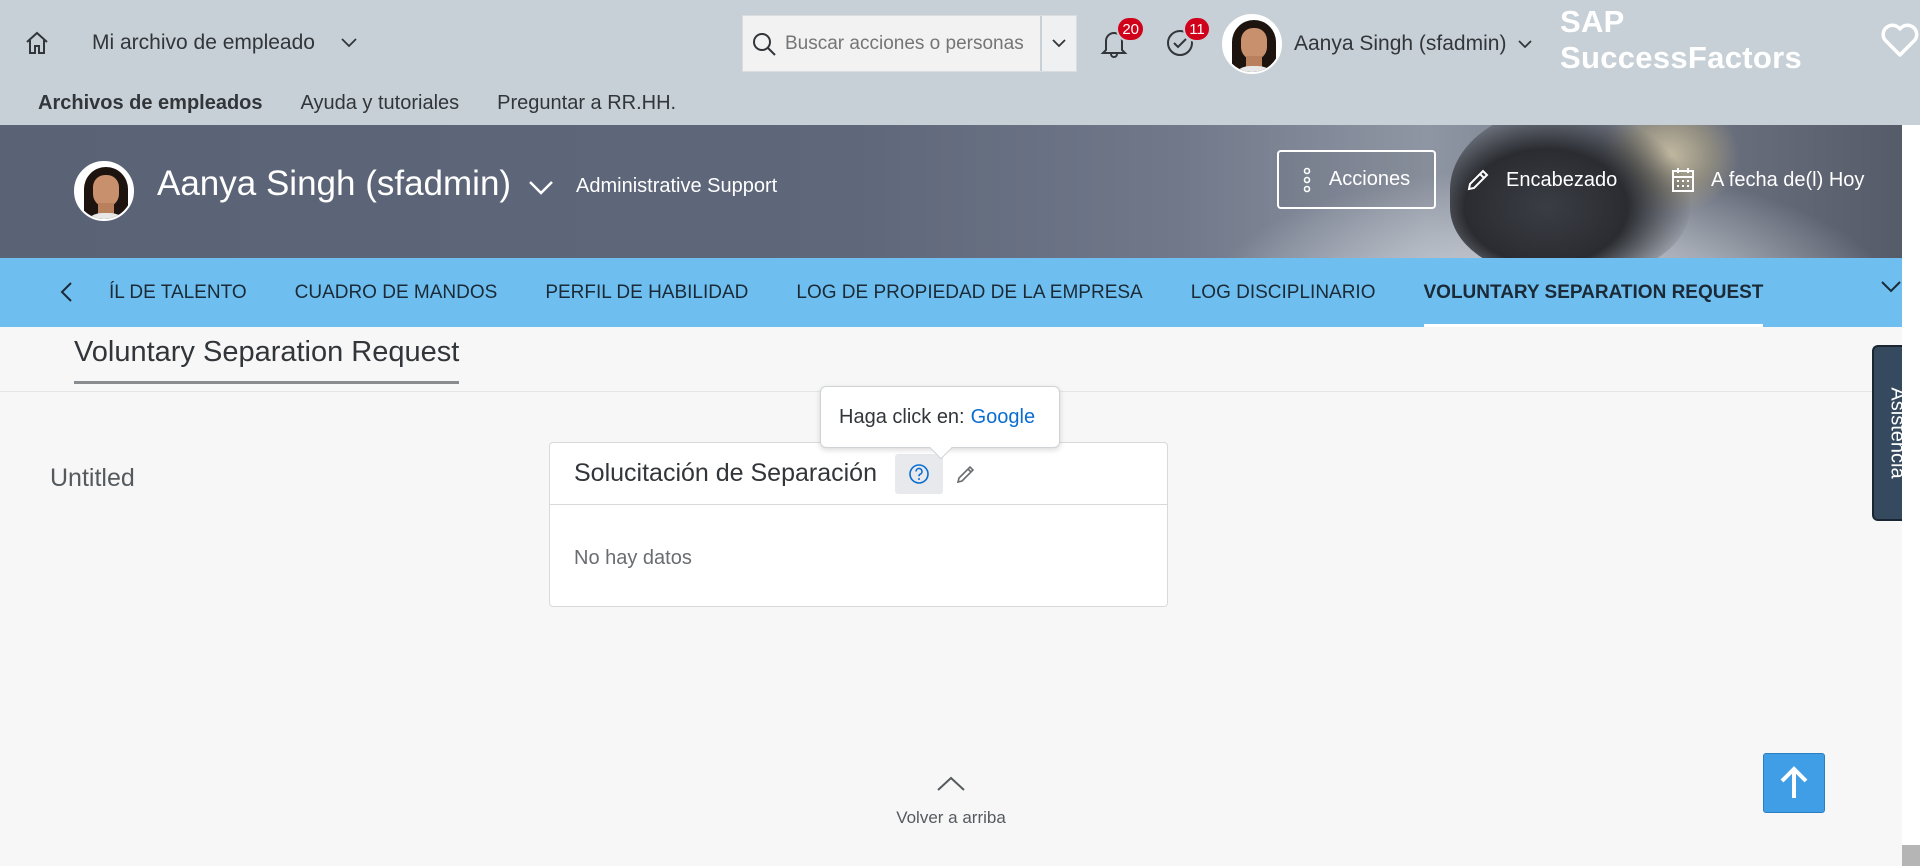 The image size is (1920, 866). I want to click on home-button, so click(37, 43).